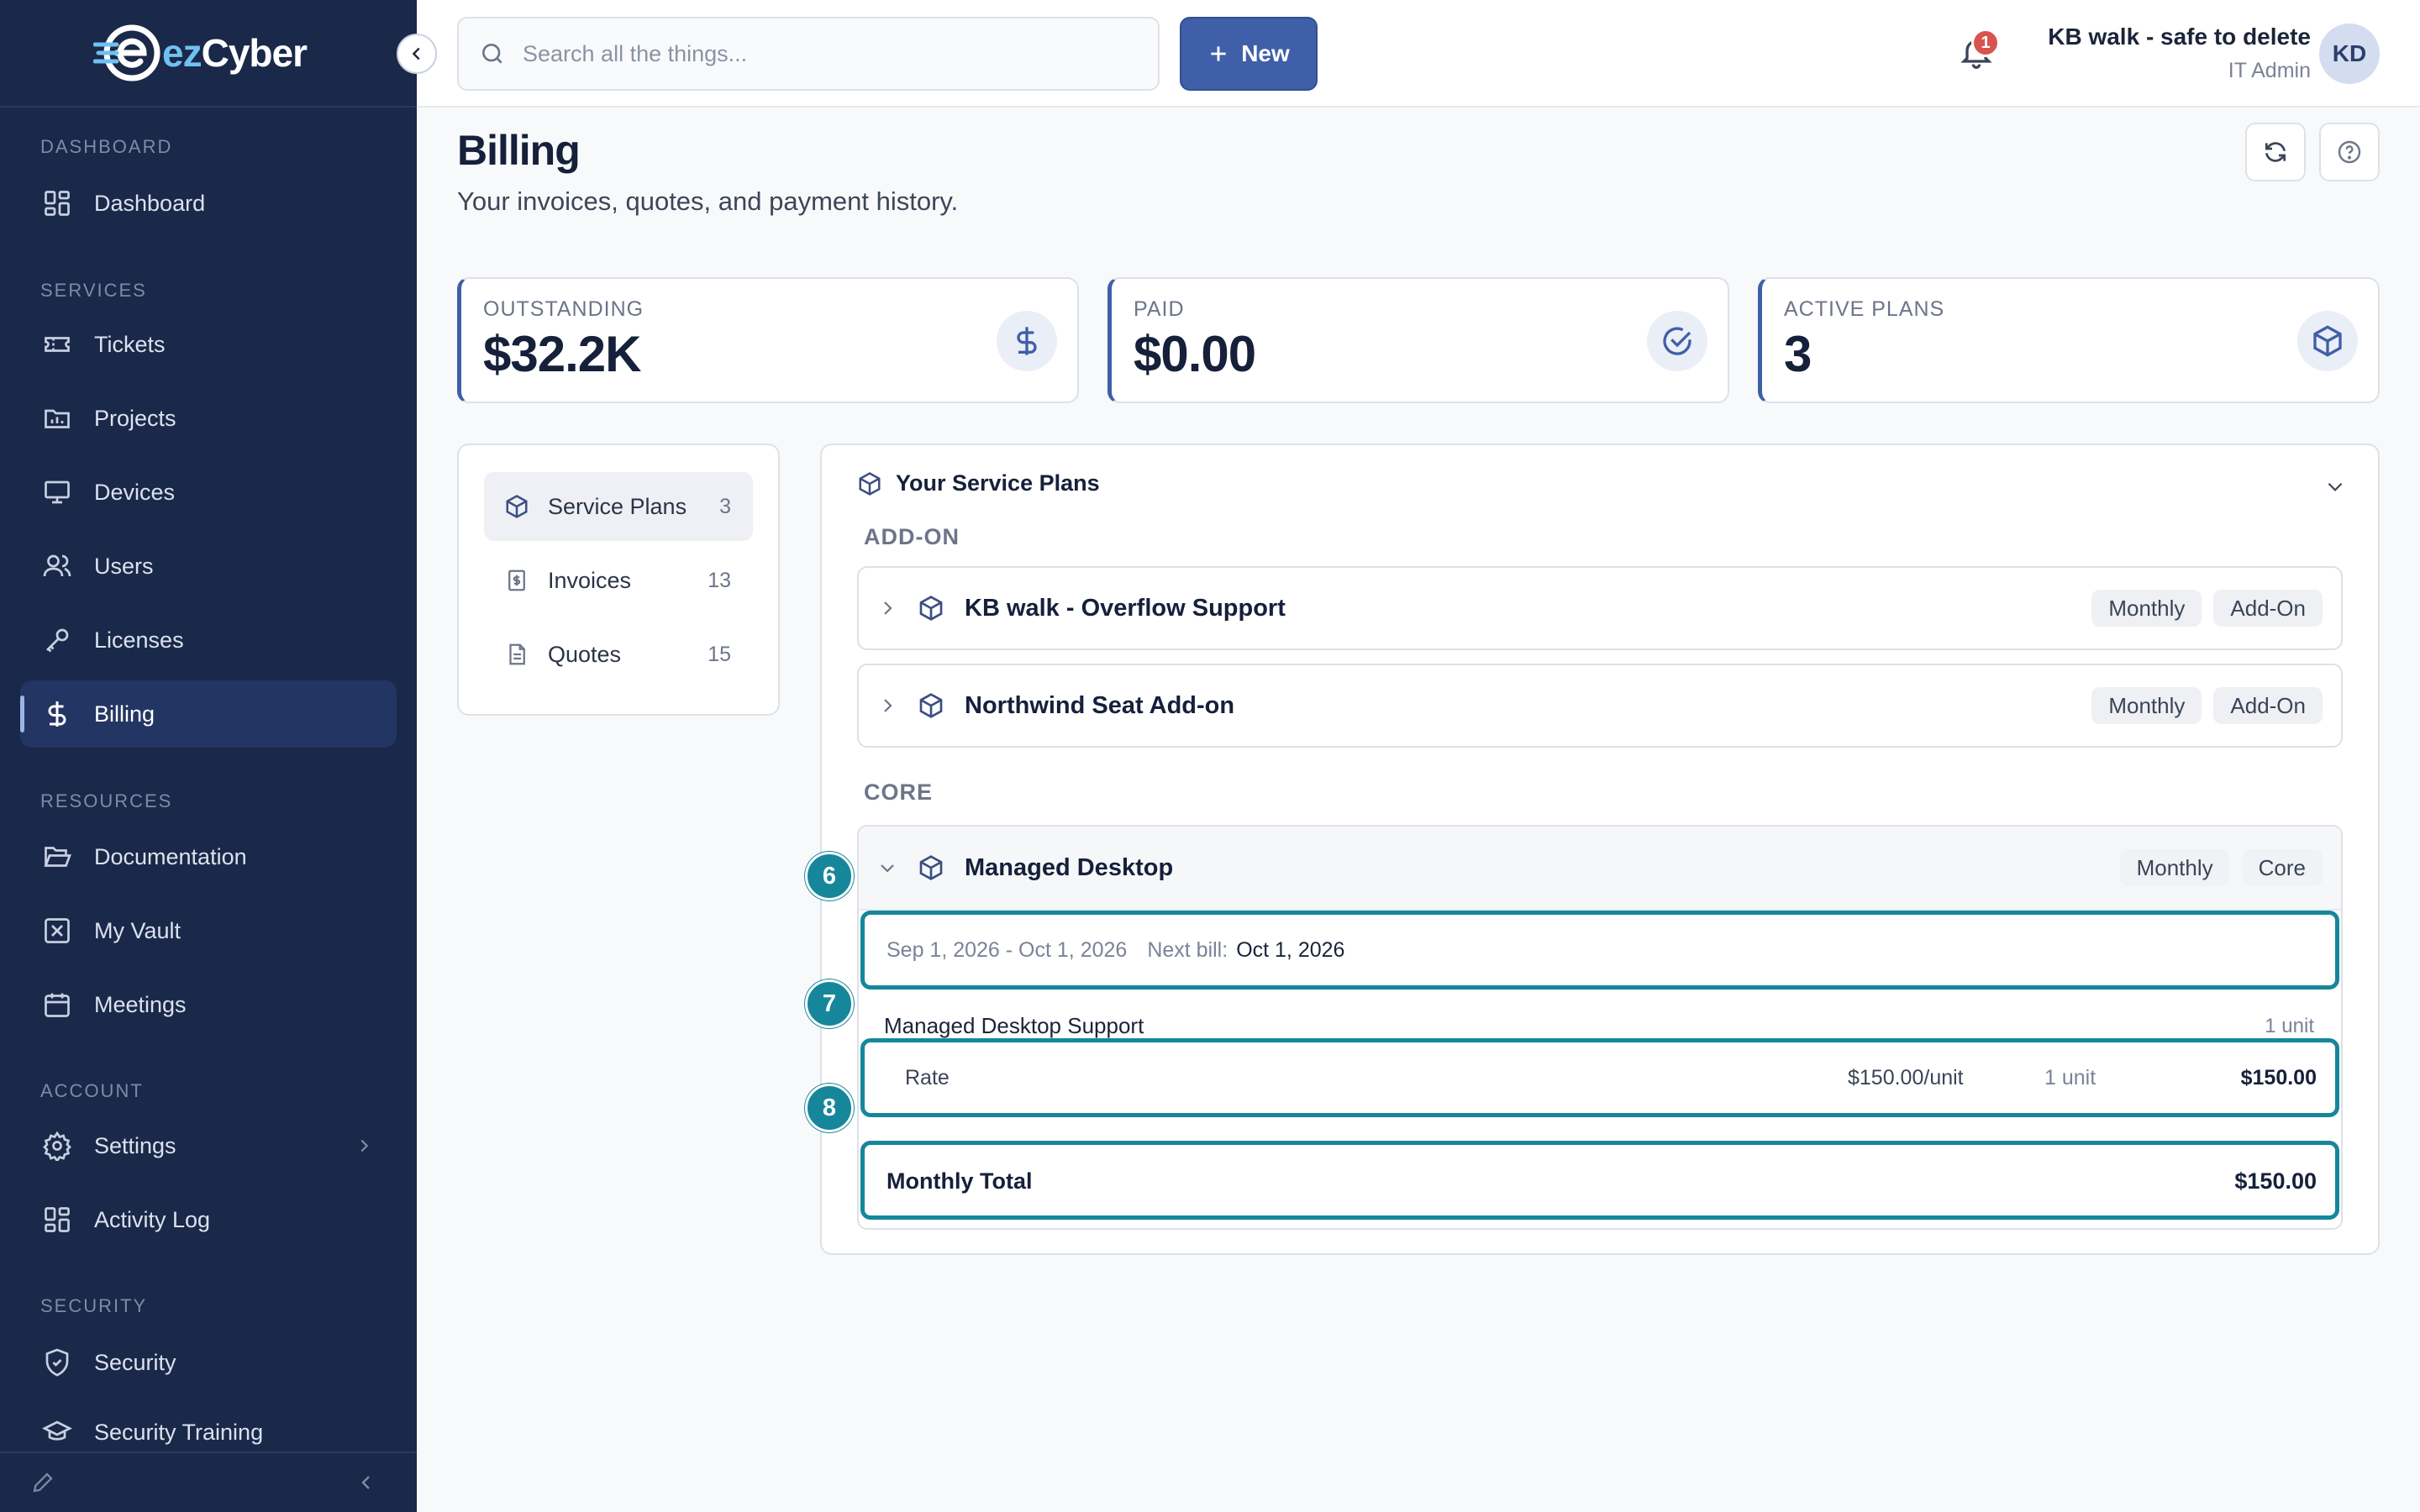 Image resolution: width=2420 pixels, height=1512 pixels. I want to click on refresh-icon, so click(2275, 152).